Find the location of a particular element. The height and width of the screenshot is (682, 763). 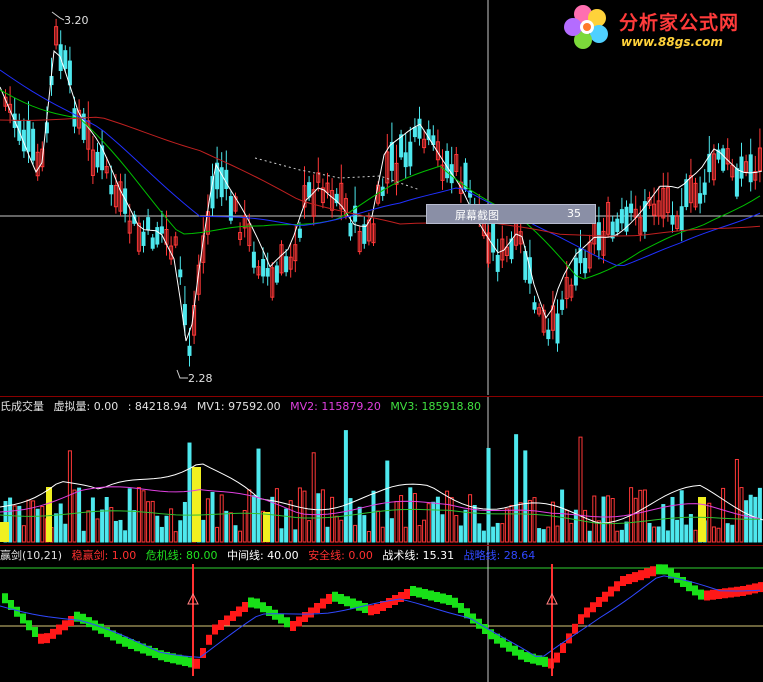

tooltip-value: 35 is located at coordinates (574, 213).